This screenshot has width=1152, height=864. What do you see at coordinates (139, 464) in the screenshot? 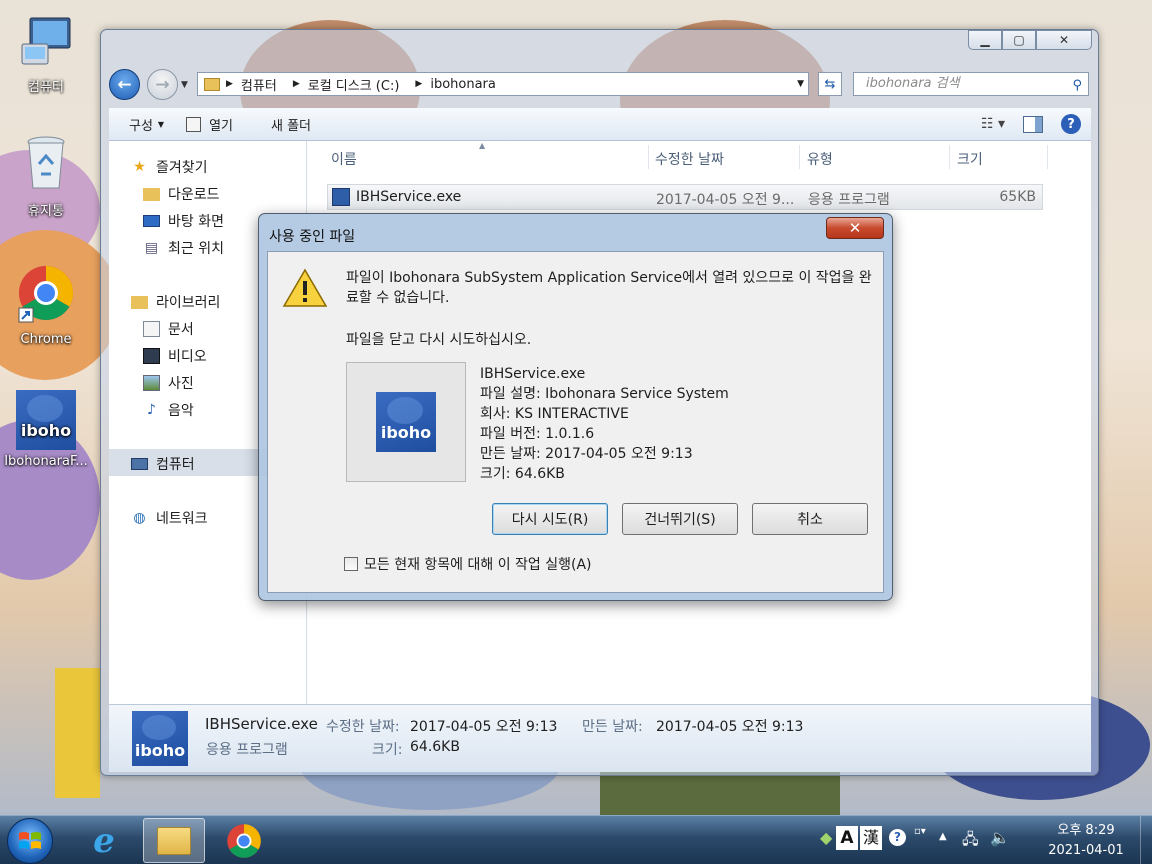
I see `computer-icon` at bounding box center [139, 464].